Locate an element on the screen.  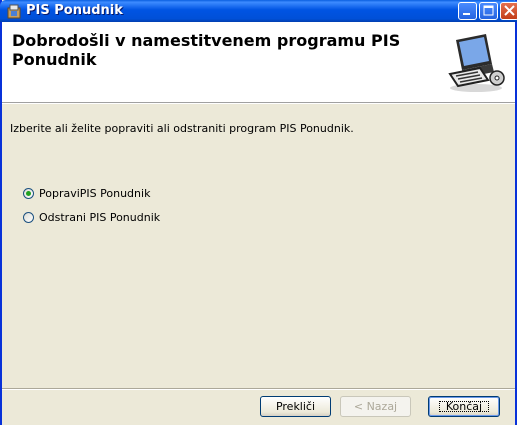
minimize-button is located at coordinates (467, 11).